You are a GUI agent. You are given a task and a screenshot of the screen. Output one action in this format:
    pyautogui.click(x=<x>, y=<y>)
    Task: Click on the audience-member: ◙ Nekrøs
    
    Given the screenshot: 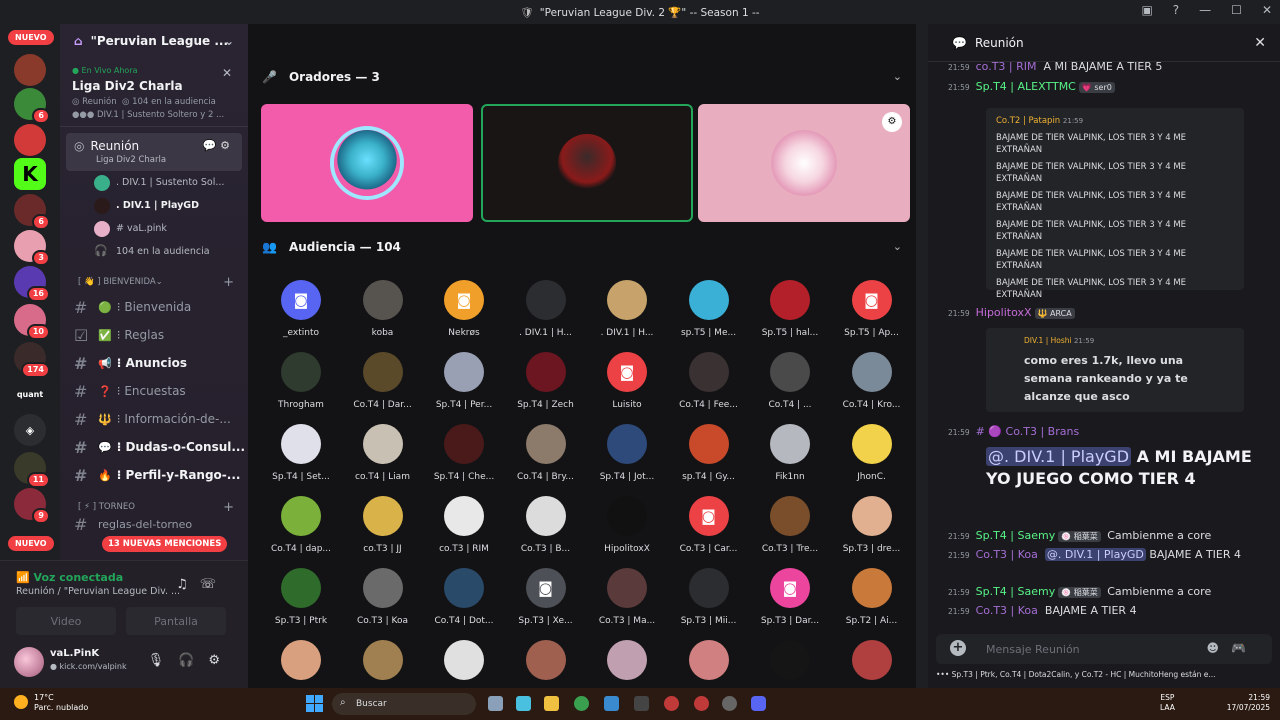 What is the action you would take?
    pyautogui.click(x=464, y=316)
    